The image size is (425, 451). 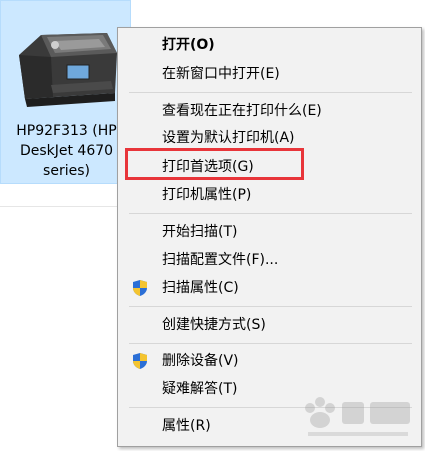 I want to click on menu-item-label: 在新窗口中打开(E), so click(x=221, y=74).